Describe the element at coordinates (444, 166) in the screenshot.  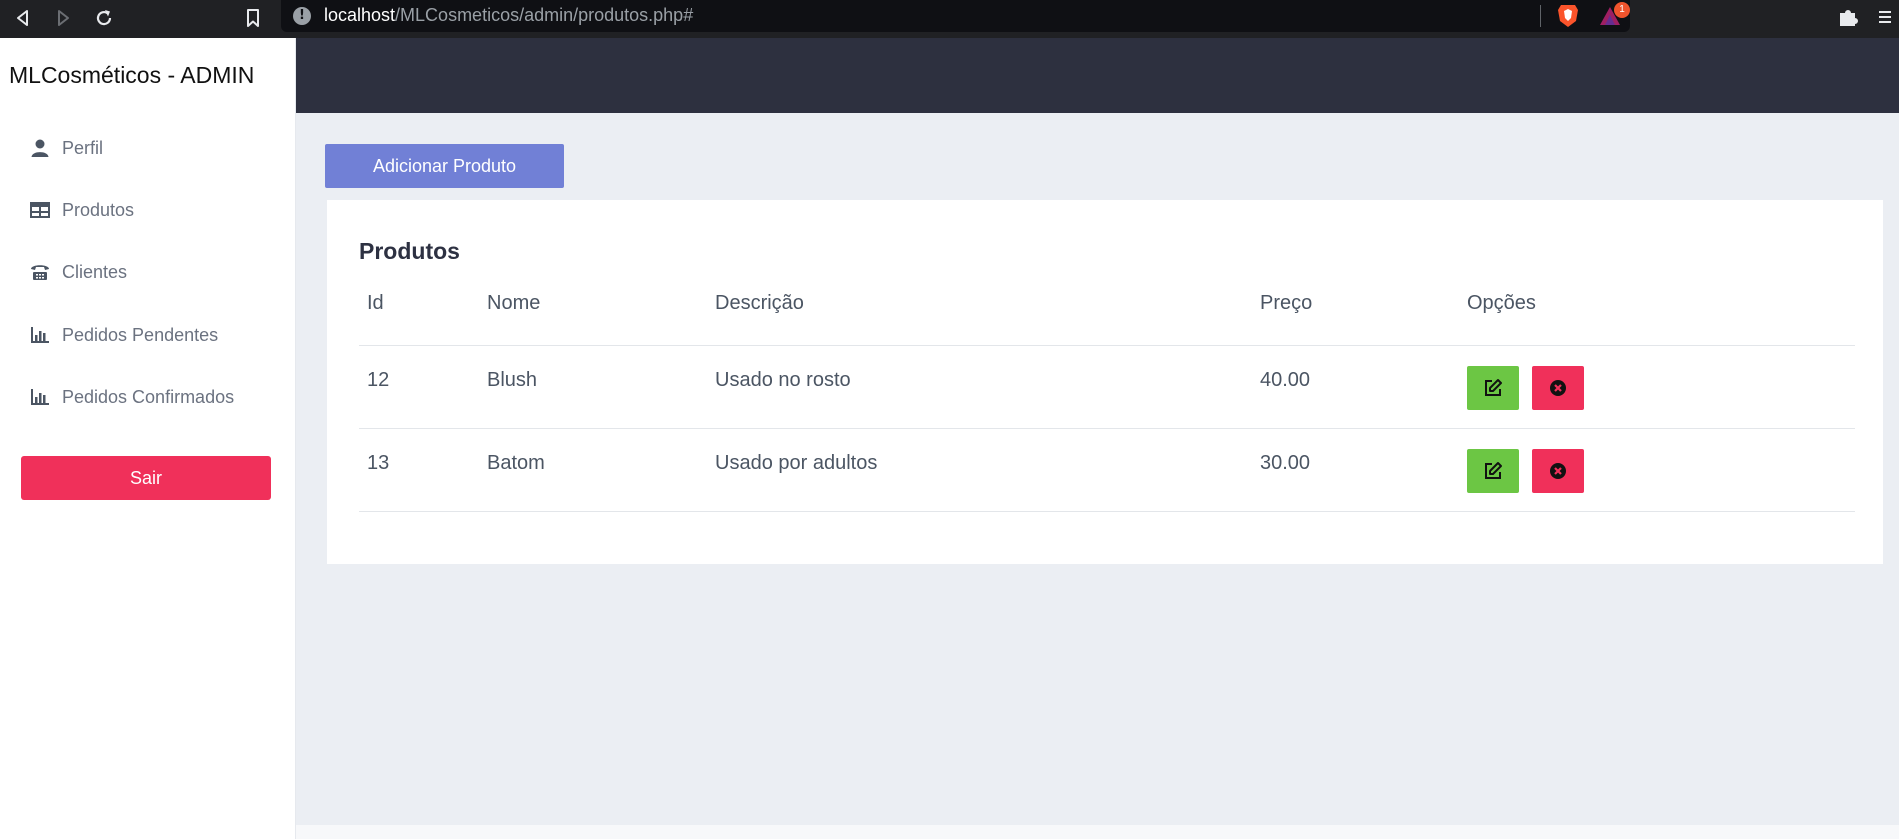
I see `add-product-button: Adicionar Produto` at that location.